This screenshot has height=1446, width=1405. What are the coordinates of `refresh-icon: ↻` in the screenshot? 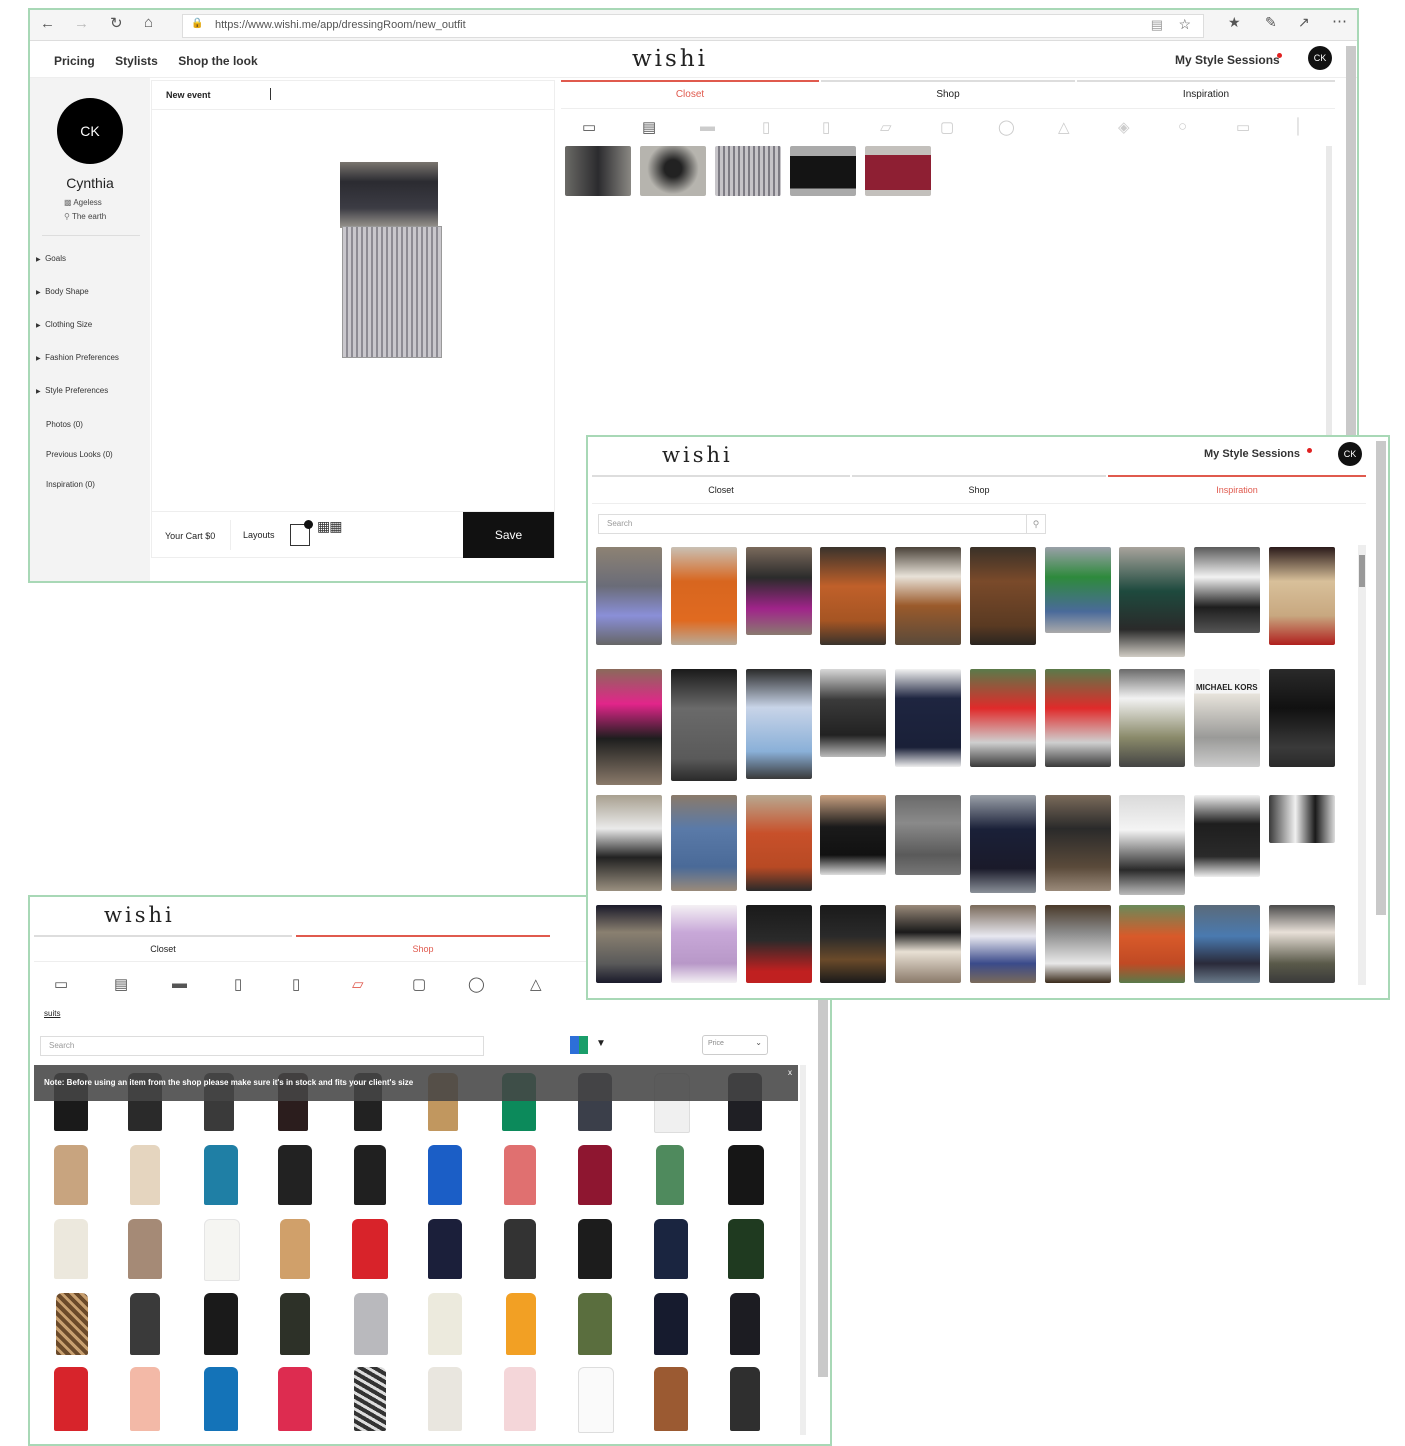 It's located at (116, 23).